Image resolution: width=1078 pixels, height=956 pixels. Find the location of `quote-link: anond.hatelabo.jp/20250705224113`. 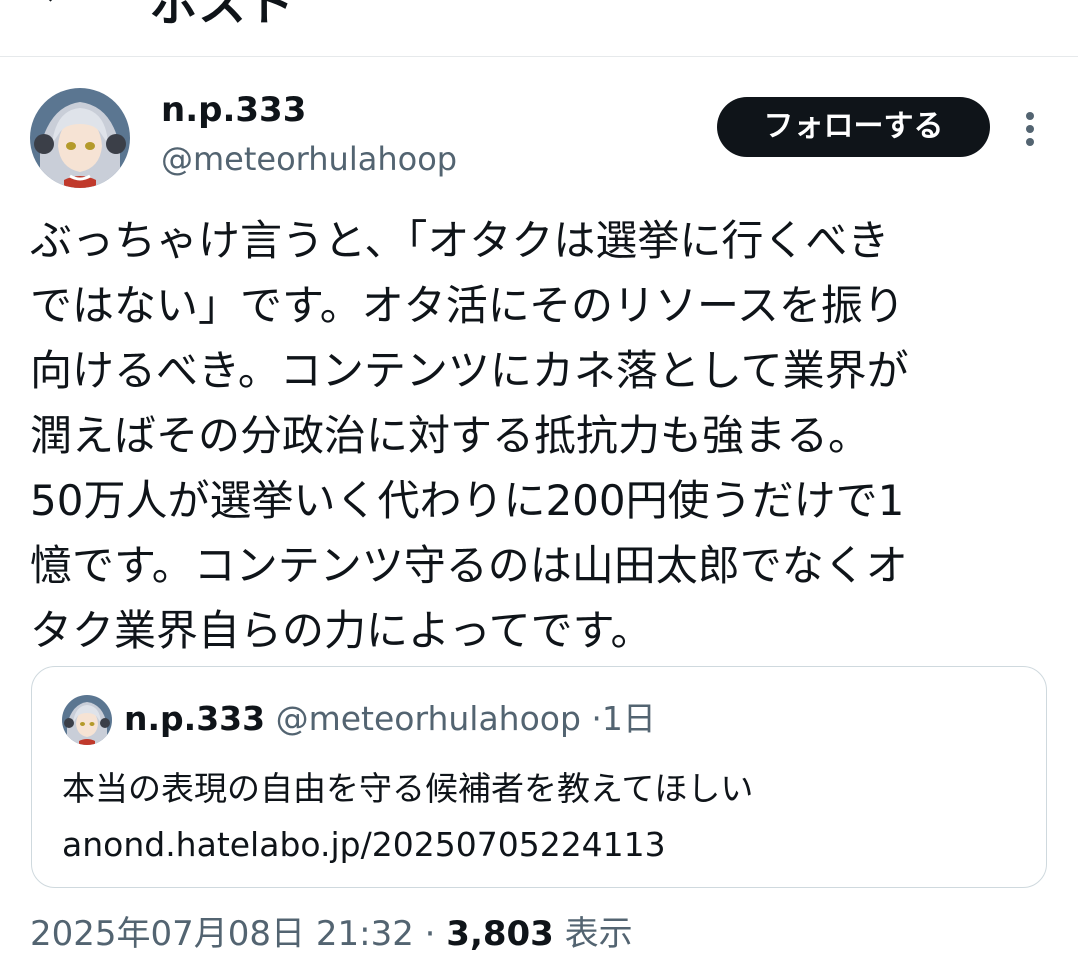

quote-link: anond.hatelabo.jp/20250705224113 is located at coordinates (407, 845).